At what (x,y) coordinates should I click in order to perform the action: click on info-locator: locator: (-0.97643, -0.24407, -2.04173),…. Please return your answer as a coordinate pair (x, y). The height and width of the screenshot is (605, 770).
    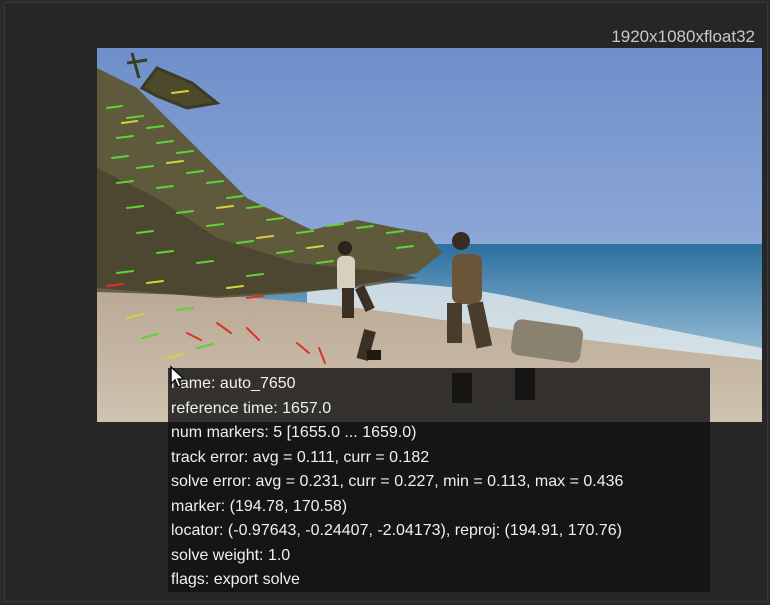
    Looking at the image, I should click on (396, 530).